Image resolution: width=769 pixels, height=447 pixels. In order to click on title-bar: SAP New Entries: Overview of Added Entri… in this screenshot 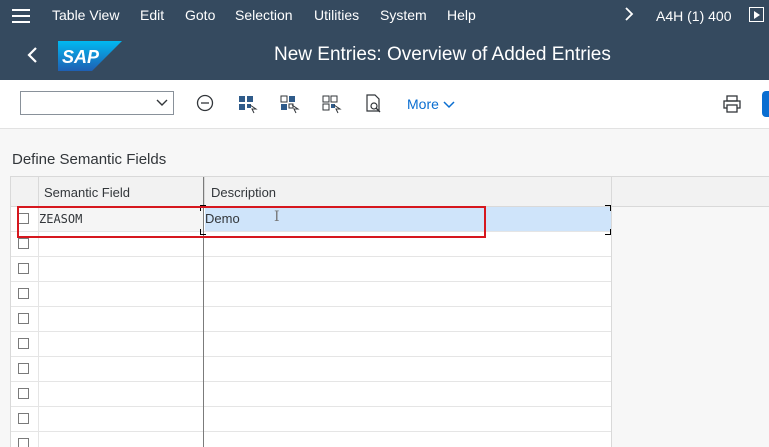, I will do `click(384, 55)`.